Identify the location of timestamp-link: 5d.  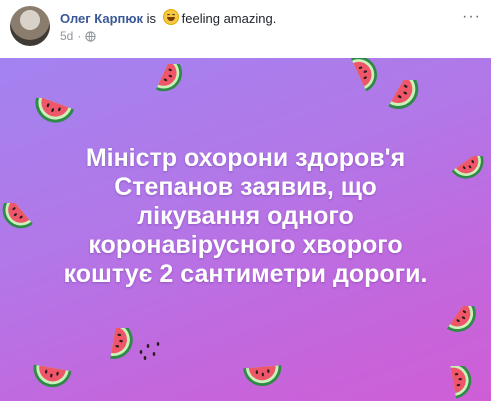
(66, 36).